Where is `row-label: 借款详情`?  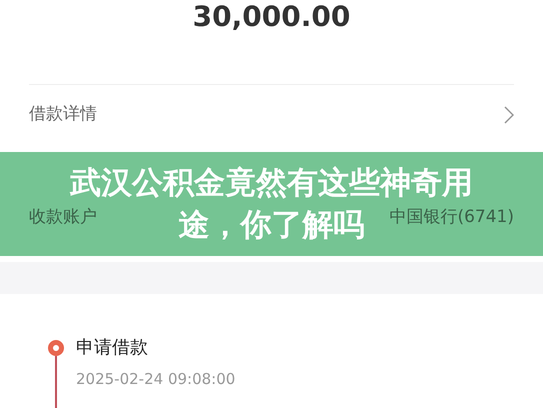
row-label: 借款详情 is located at coordinates (63, 114).